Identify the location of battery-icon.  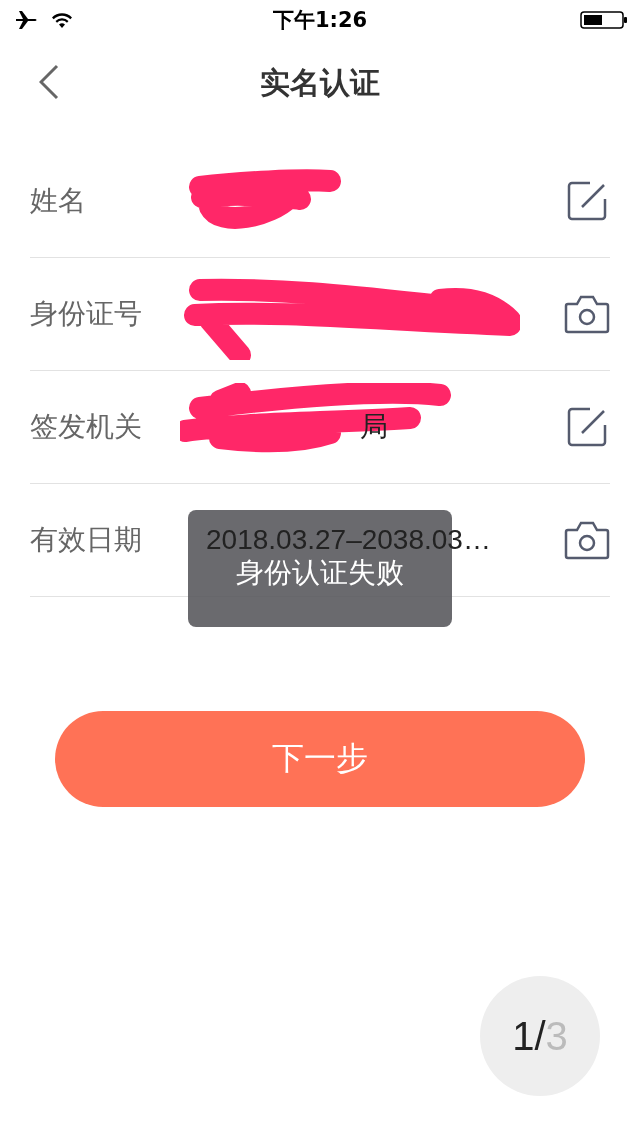
(604, 20).